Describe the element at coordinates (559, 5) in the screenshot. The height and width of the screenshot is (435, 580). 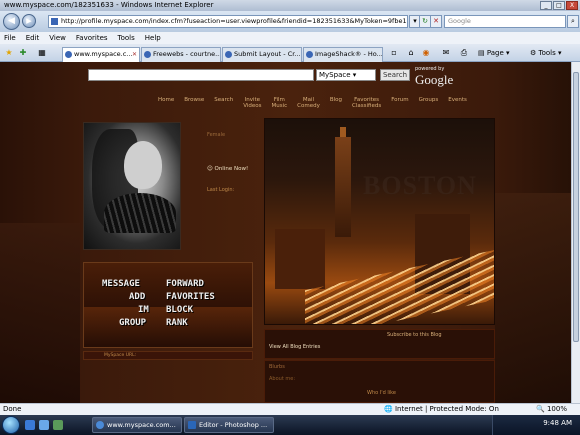
I see `maximize-button: □` at that location.